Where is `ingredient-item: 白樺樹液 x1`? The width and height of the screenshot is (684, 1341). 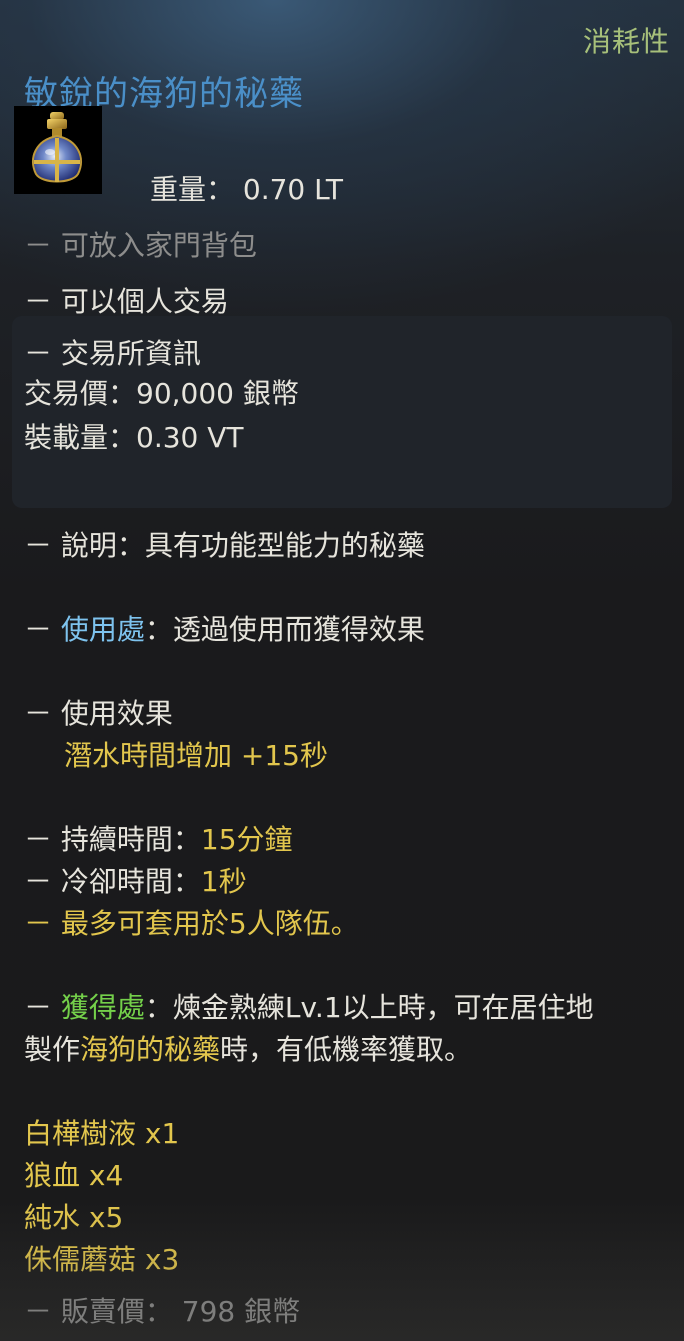
ingredient-item: 白樺樹液 x1 is located at coordinates (101, 1132).